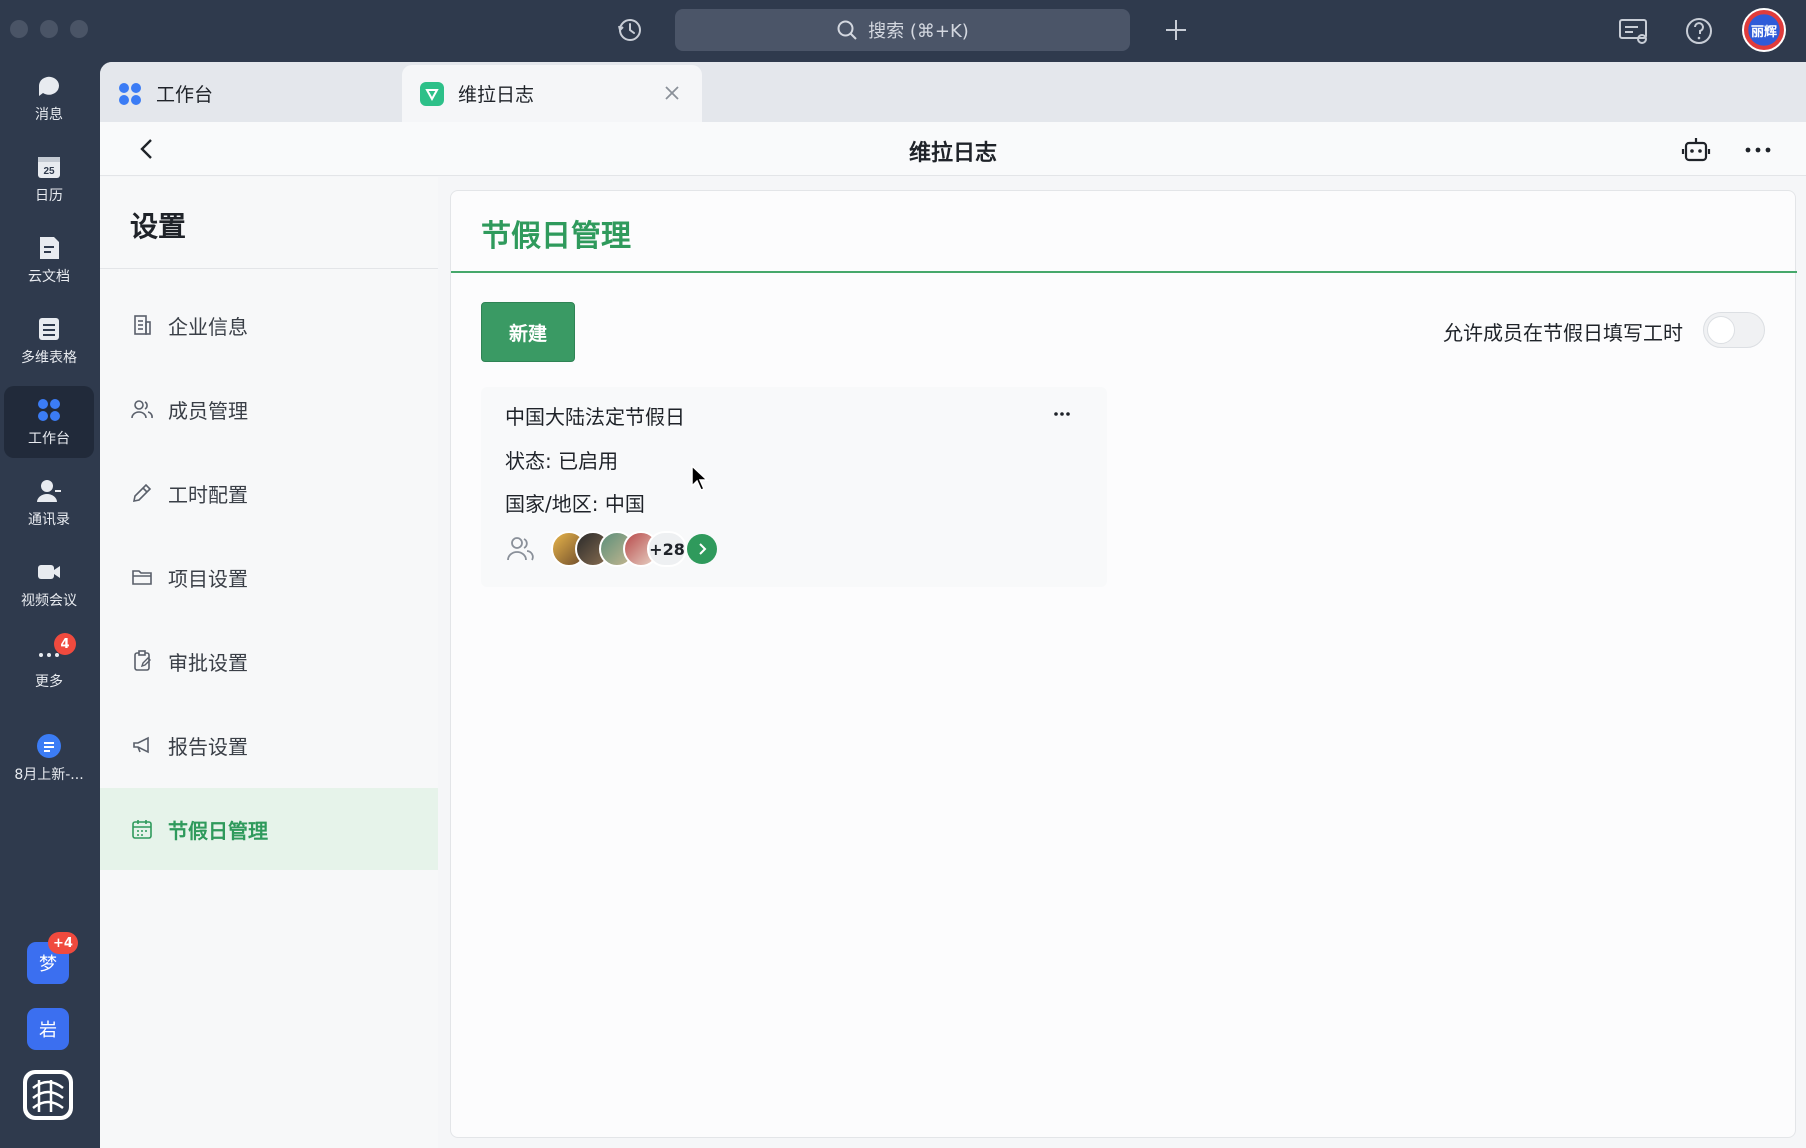  Describe the element at coordinates (1699, 31) in the screenshot. I see `help-icon` at that location.